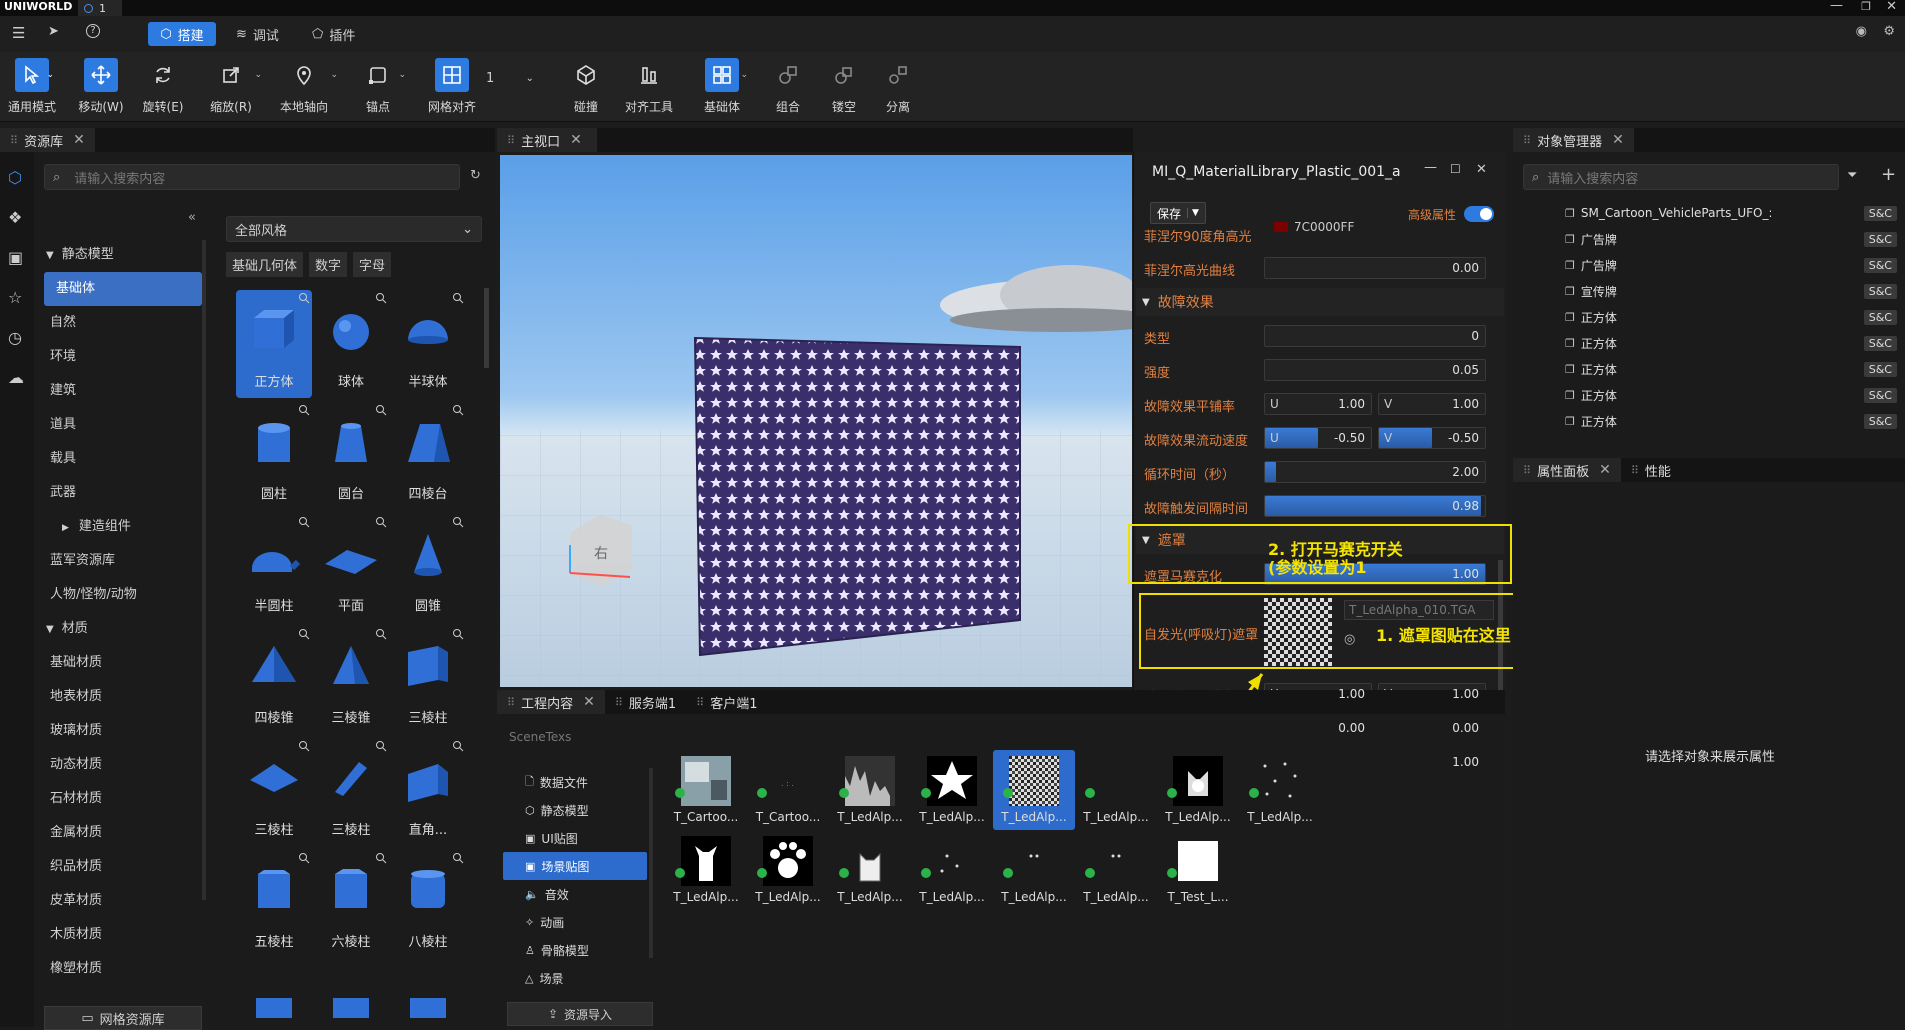 This screenshot has height=1030, width=1905. I want to click on grid-library-button: ▭ 网格资源库, so click(123, 1018).